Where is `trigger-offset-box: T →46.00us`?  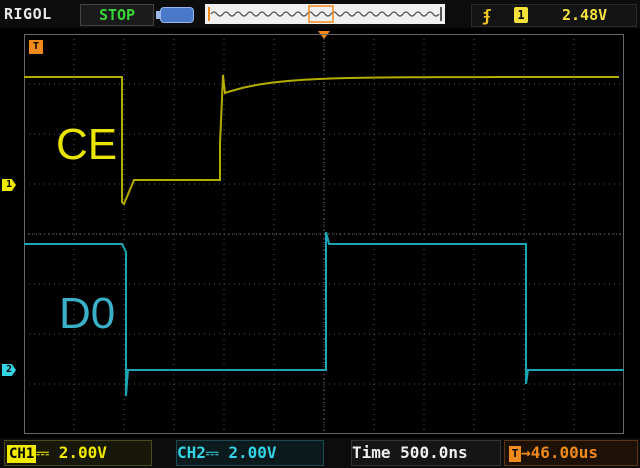 trigger-offset-box: T →46.00us is located at coordinates (571, 453).